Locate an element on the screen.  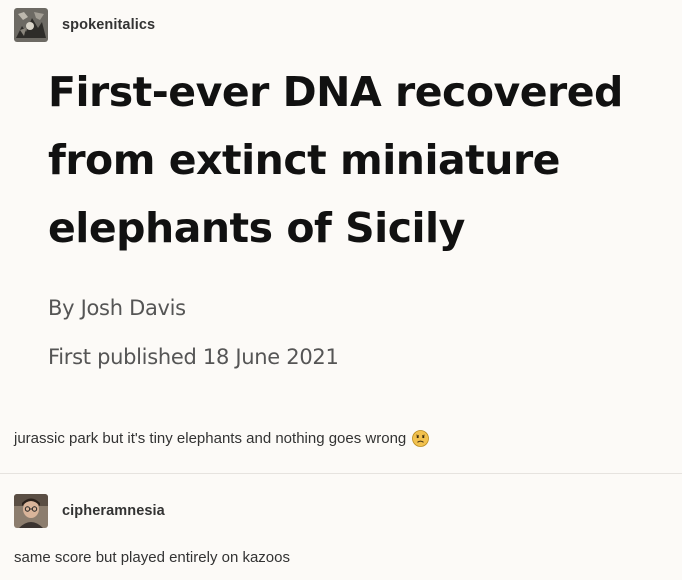
comment-text-2: same score but played entirely on kazoos is located at coordinates (152, 557).